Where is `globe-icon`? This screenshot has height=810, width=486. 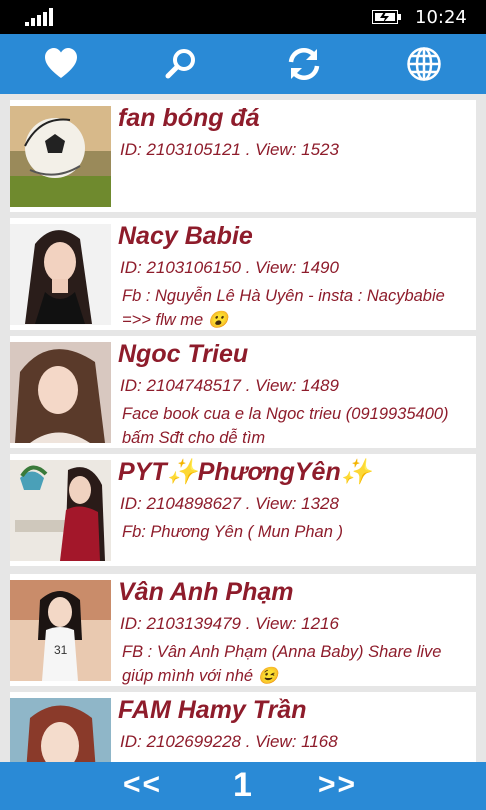
globe-icon is located at coordinates (424, 64).